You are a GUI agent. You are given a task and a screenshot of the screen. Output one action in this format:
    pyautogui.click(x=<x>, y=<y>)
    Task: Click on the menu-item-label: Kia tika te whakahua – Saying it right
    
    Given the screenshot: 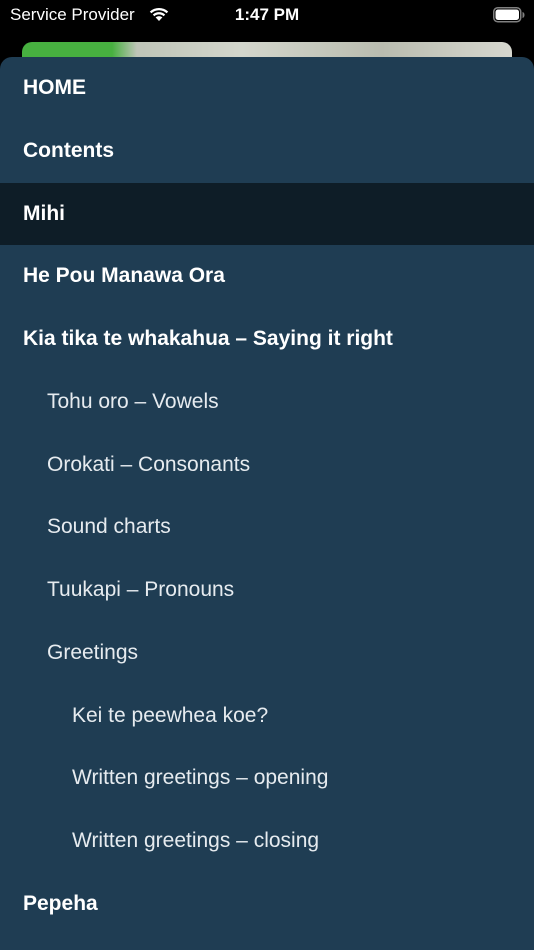 What is the action you would take?
    pyautogui.click(x=208, y=338)
    